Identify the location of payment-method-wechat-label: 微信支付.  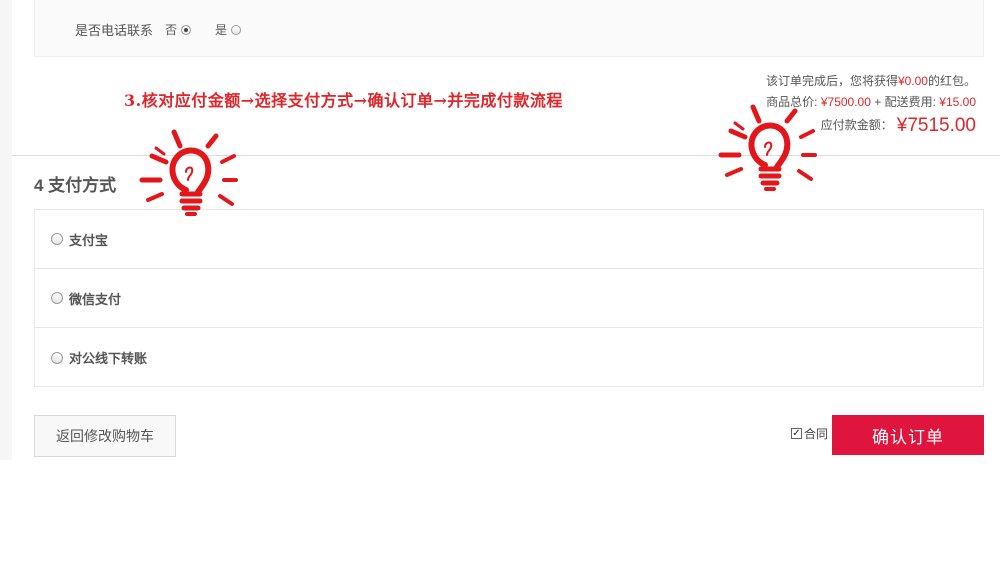
(95, 299).